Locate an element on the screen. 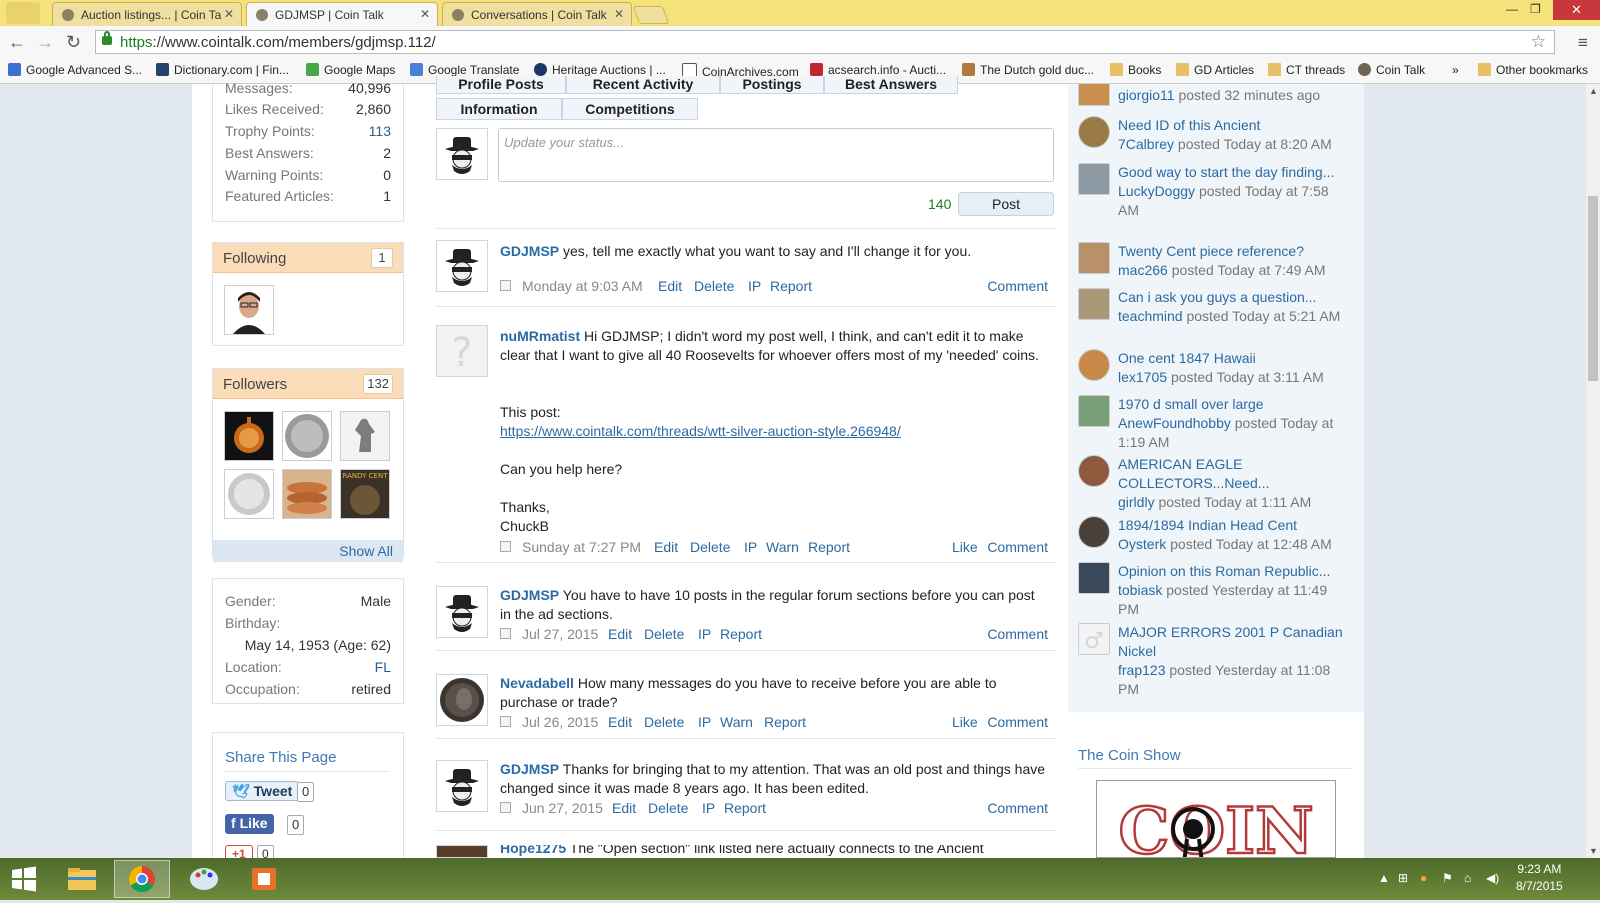 The height and width of the screenshot is (903, 1600). bookmarks-overflow-button: » is located at coordinates (1455, 70).